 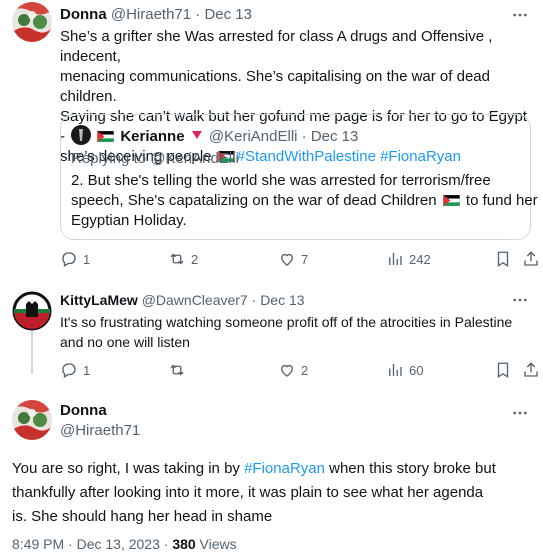 I want to click on views-label: Views, so click(x=216, y=544).